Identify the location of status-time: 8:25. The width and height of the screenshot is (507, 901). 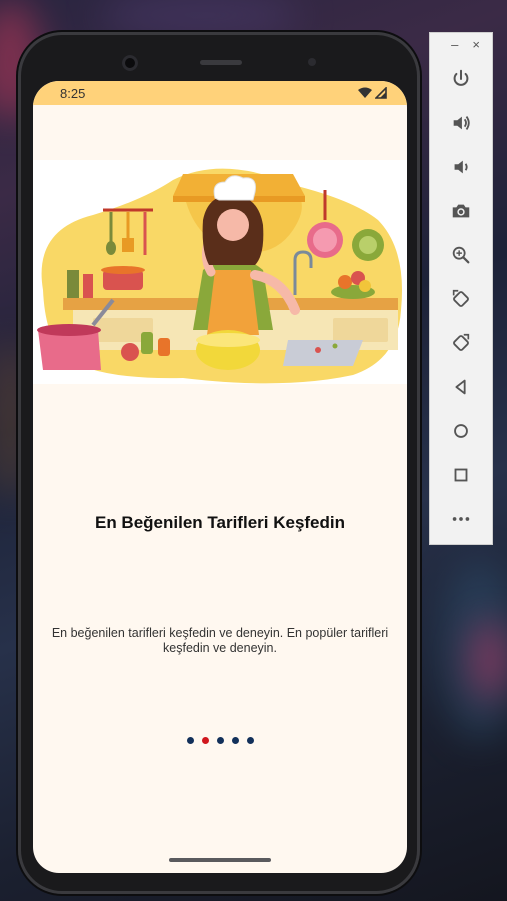
(73, 93).